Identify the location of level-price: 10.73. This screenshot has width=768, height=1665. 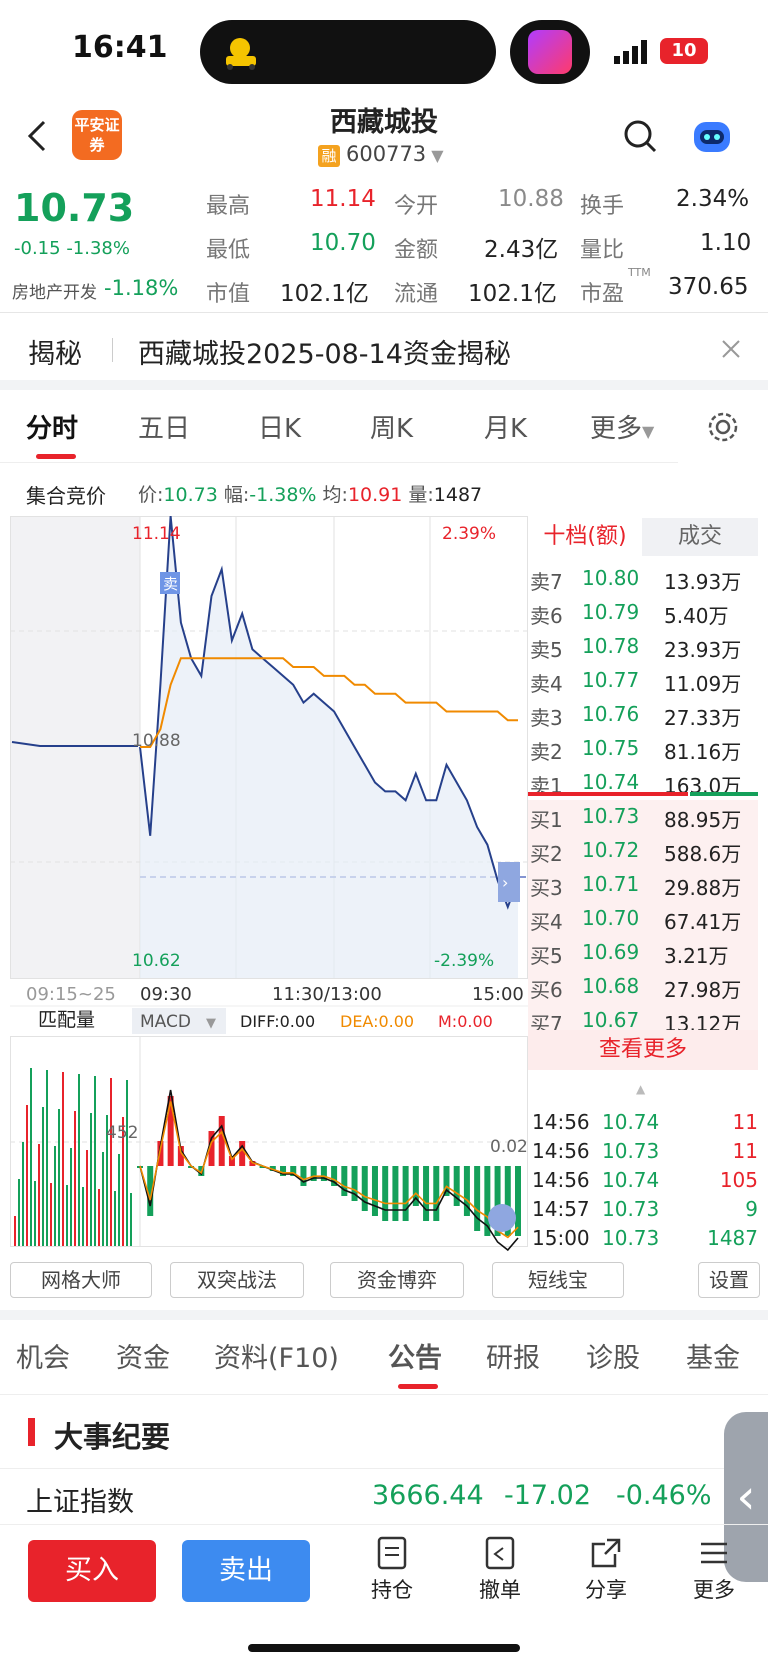
(611, 816).